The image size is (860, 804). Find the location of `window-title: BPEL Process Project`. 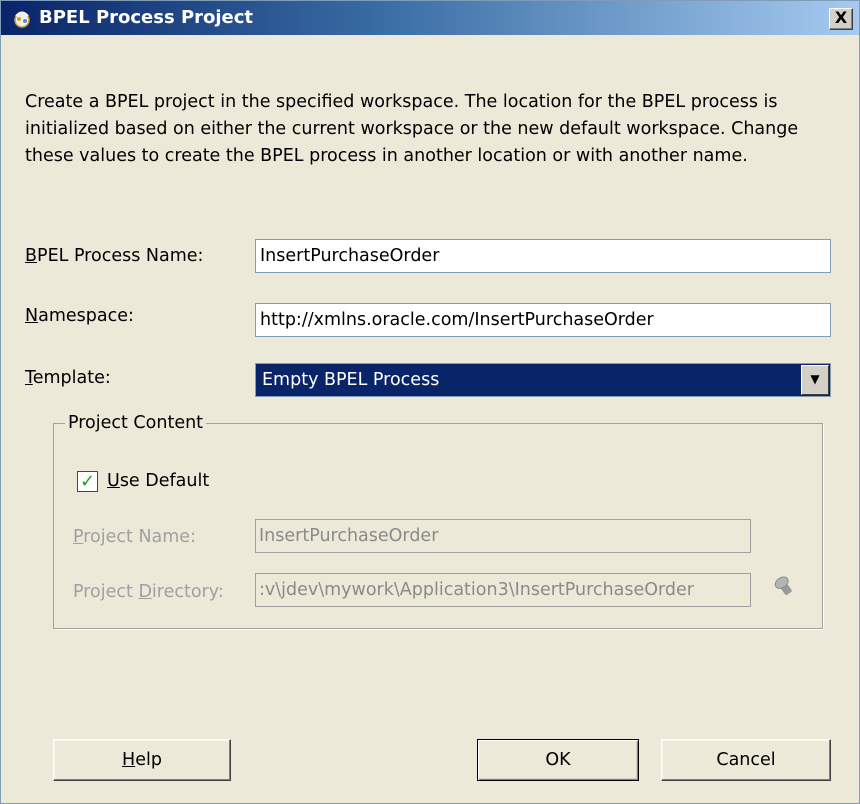

window-title: BPEL Process Project is located at coordinates (146, 17).